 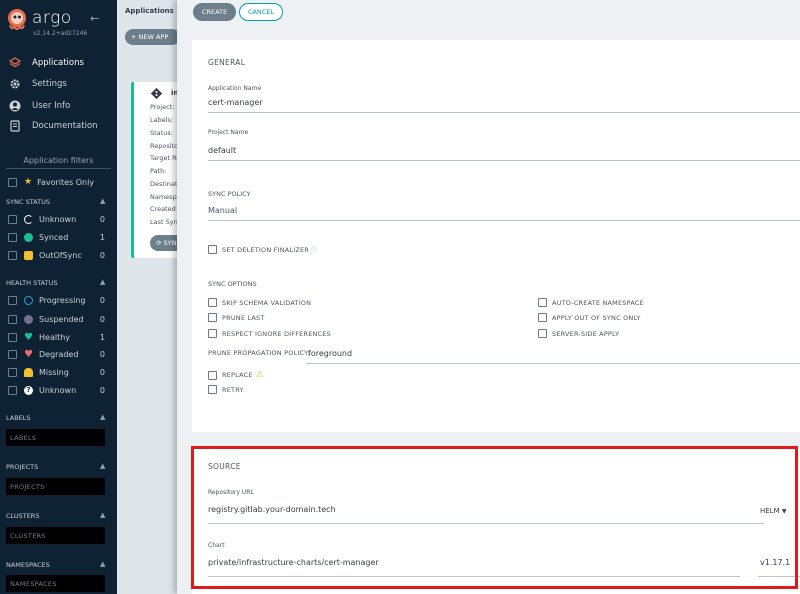 I want to click on health-status-title: HEALTH STATUS, so click(x=32, y=283).